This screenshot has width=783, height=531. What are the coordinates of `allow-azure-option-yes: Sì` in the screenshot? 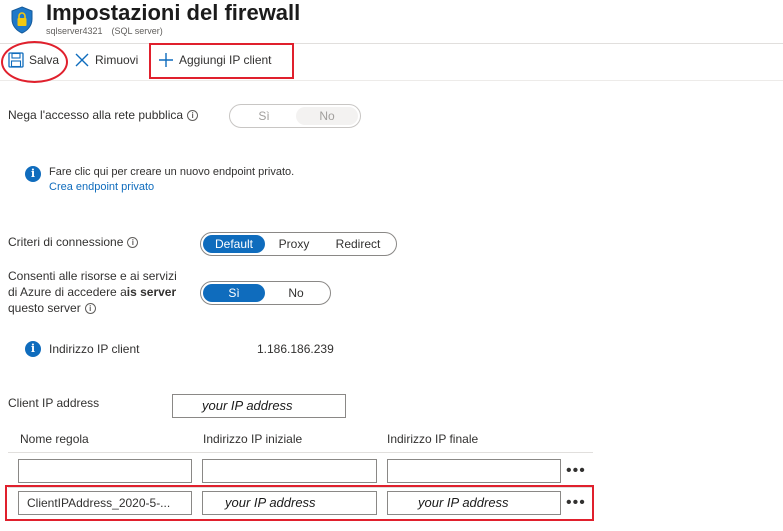 It's located at (234, 293).